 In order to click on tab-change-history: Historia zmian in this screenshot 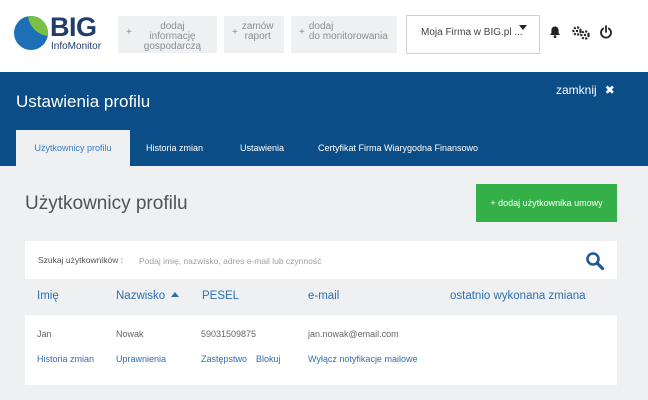, I will do `click(174, 148)`.